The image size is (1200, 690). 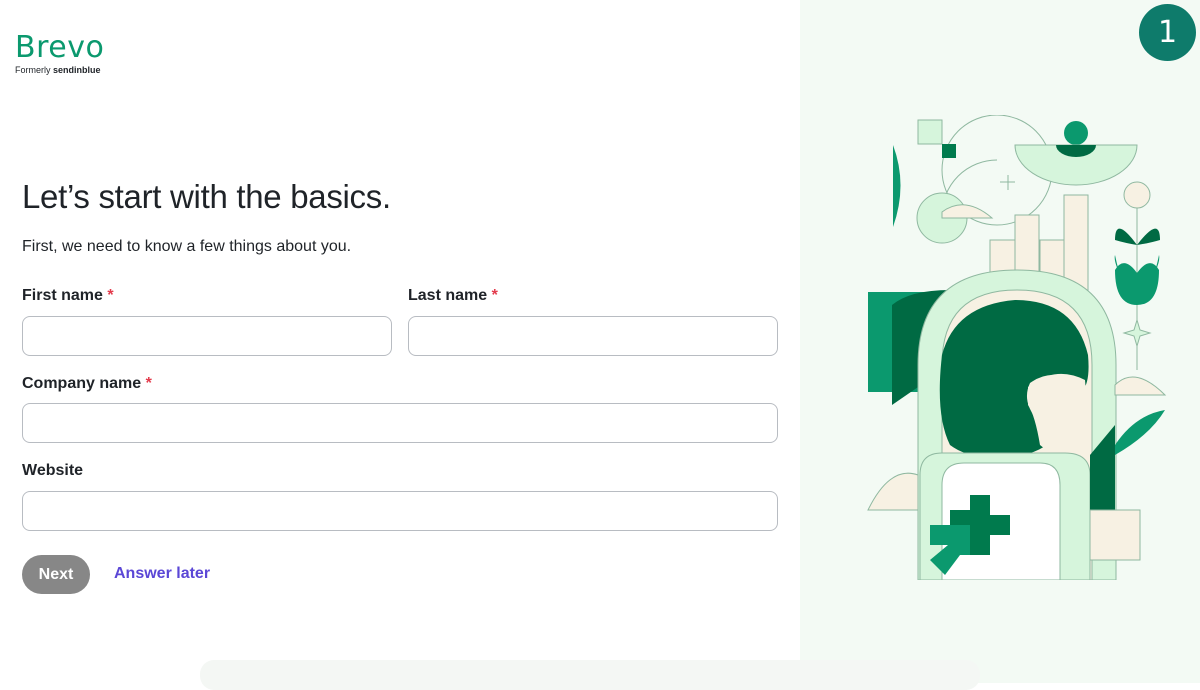 What do you see at coordinates (593, 336) in the screenshot?
I see `last-name-input` at bounding box center [593, 336].